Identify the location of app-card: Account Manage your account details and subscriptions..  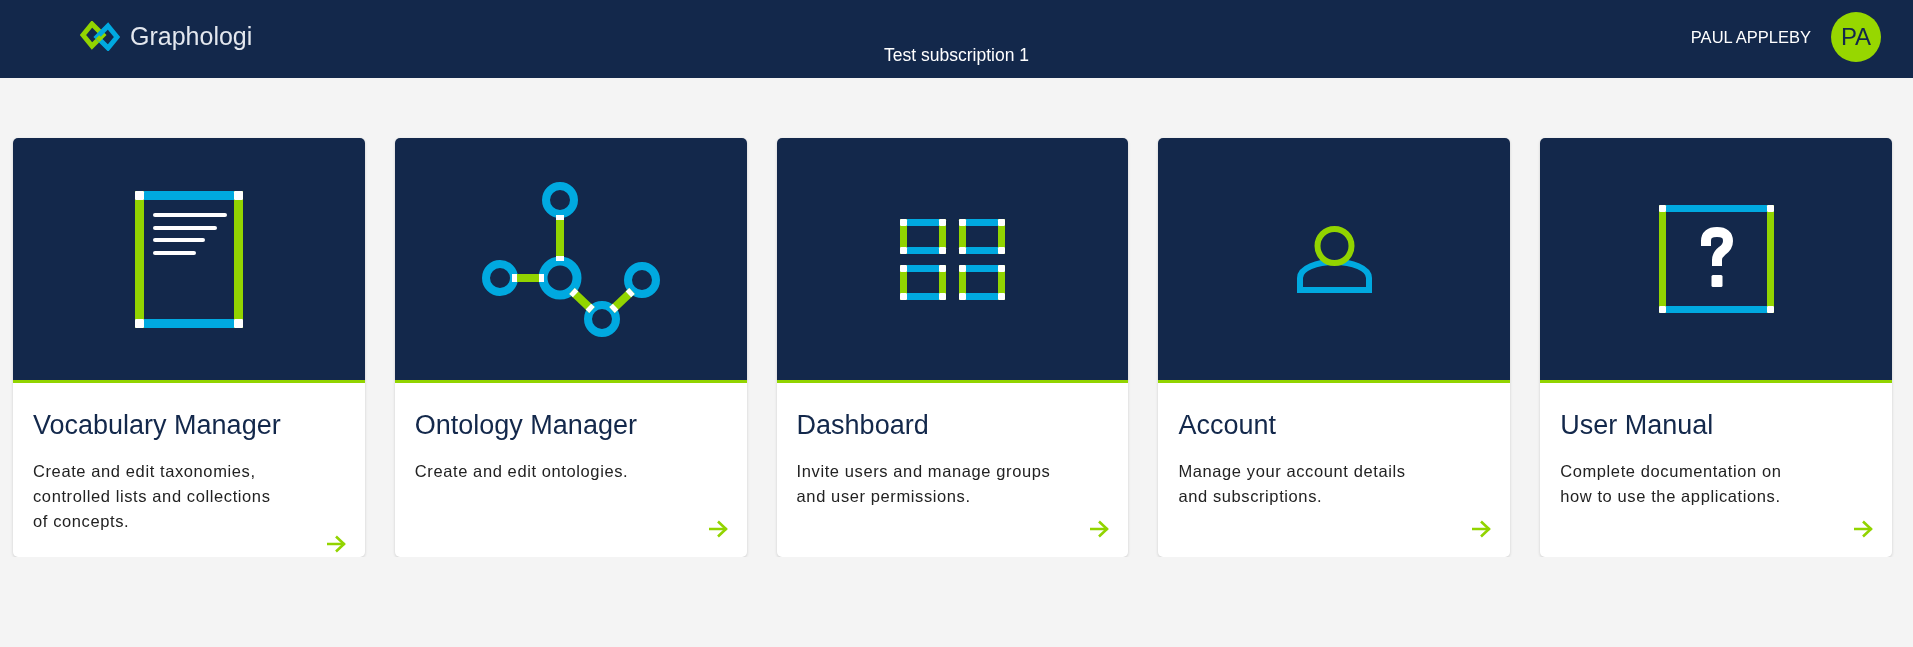
(1334, 347).